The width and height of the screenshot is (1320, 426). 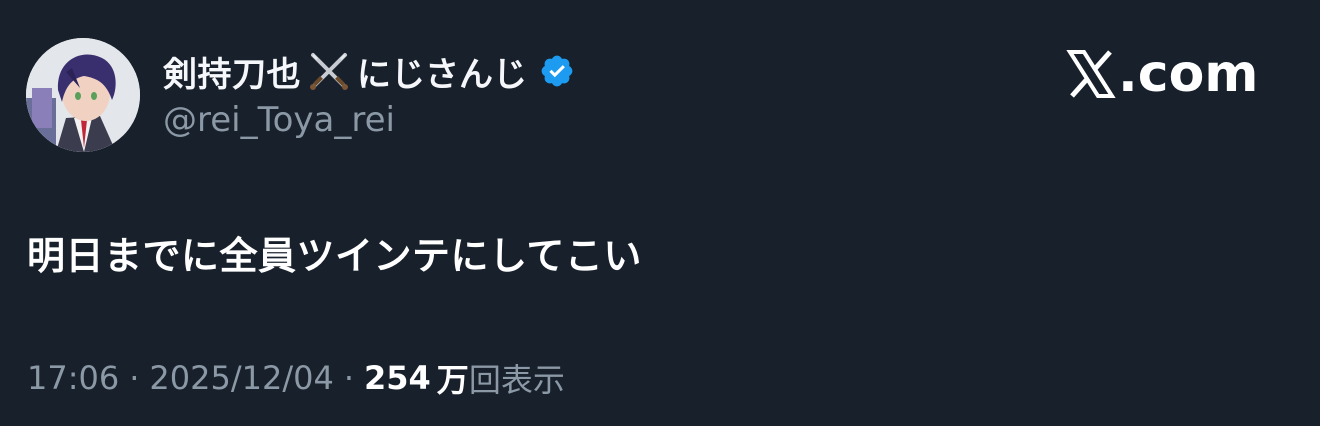 What do you see at coordinates (452, 380) in the screenshot?
I see `views-unit: 万` at bounding box center [452, 380].